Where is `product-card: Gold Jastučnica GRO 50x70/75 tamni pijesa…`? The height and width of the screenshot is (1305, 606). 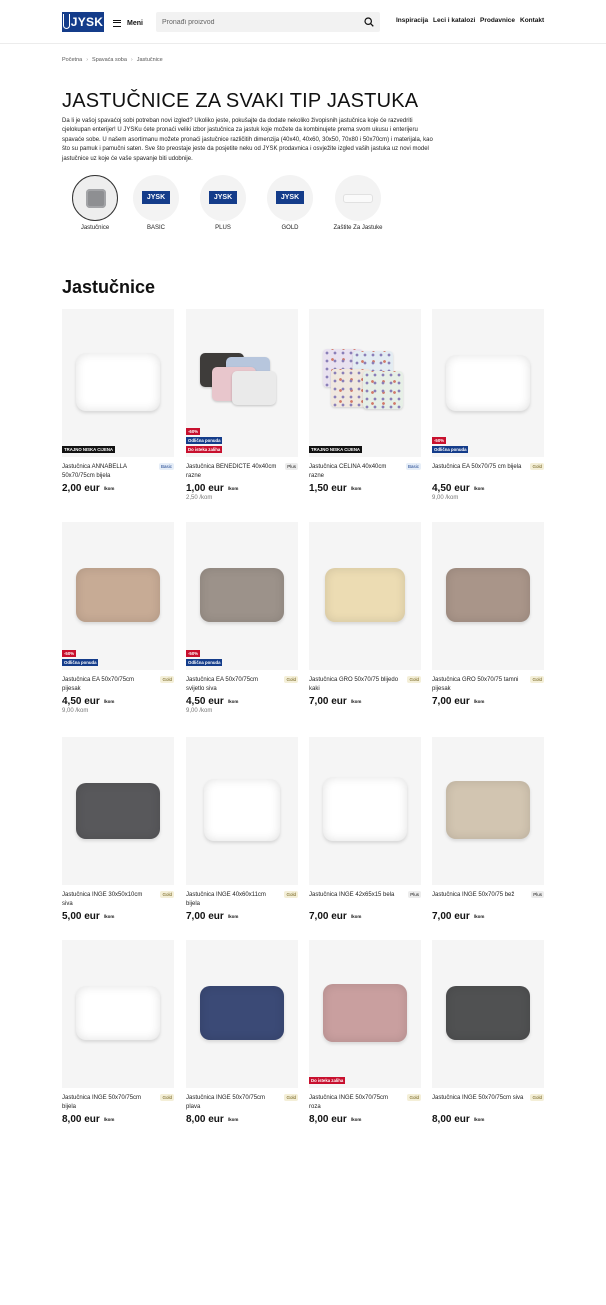
product-card: Gold Jastučnica GRO 50x70/75 tamni pijesa… is located at coordinates (488, 614).